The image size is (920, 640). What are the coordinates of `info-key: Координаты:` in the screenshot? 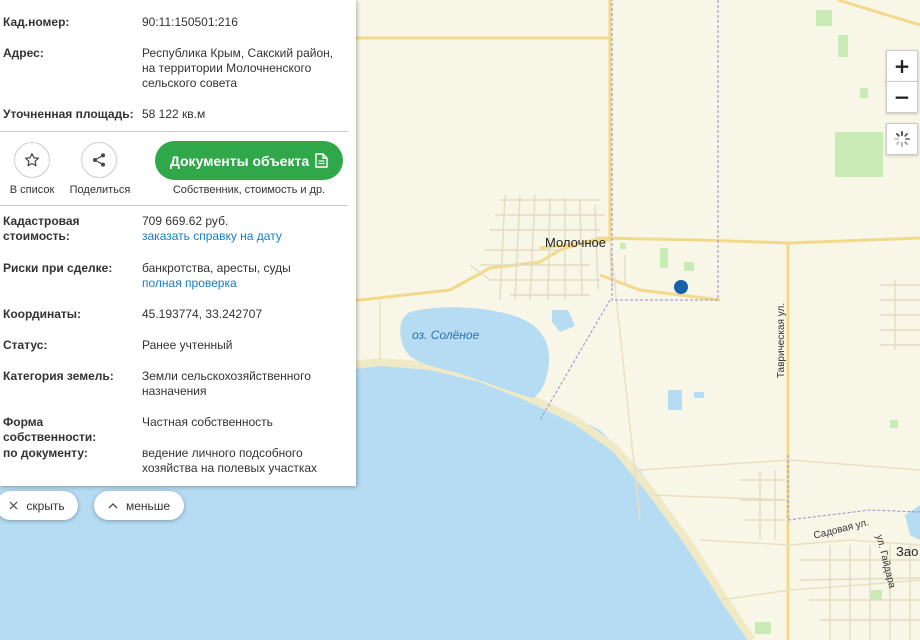 It's located at (42, 314).